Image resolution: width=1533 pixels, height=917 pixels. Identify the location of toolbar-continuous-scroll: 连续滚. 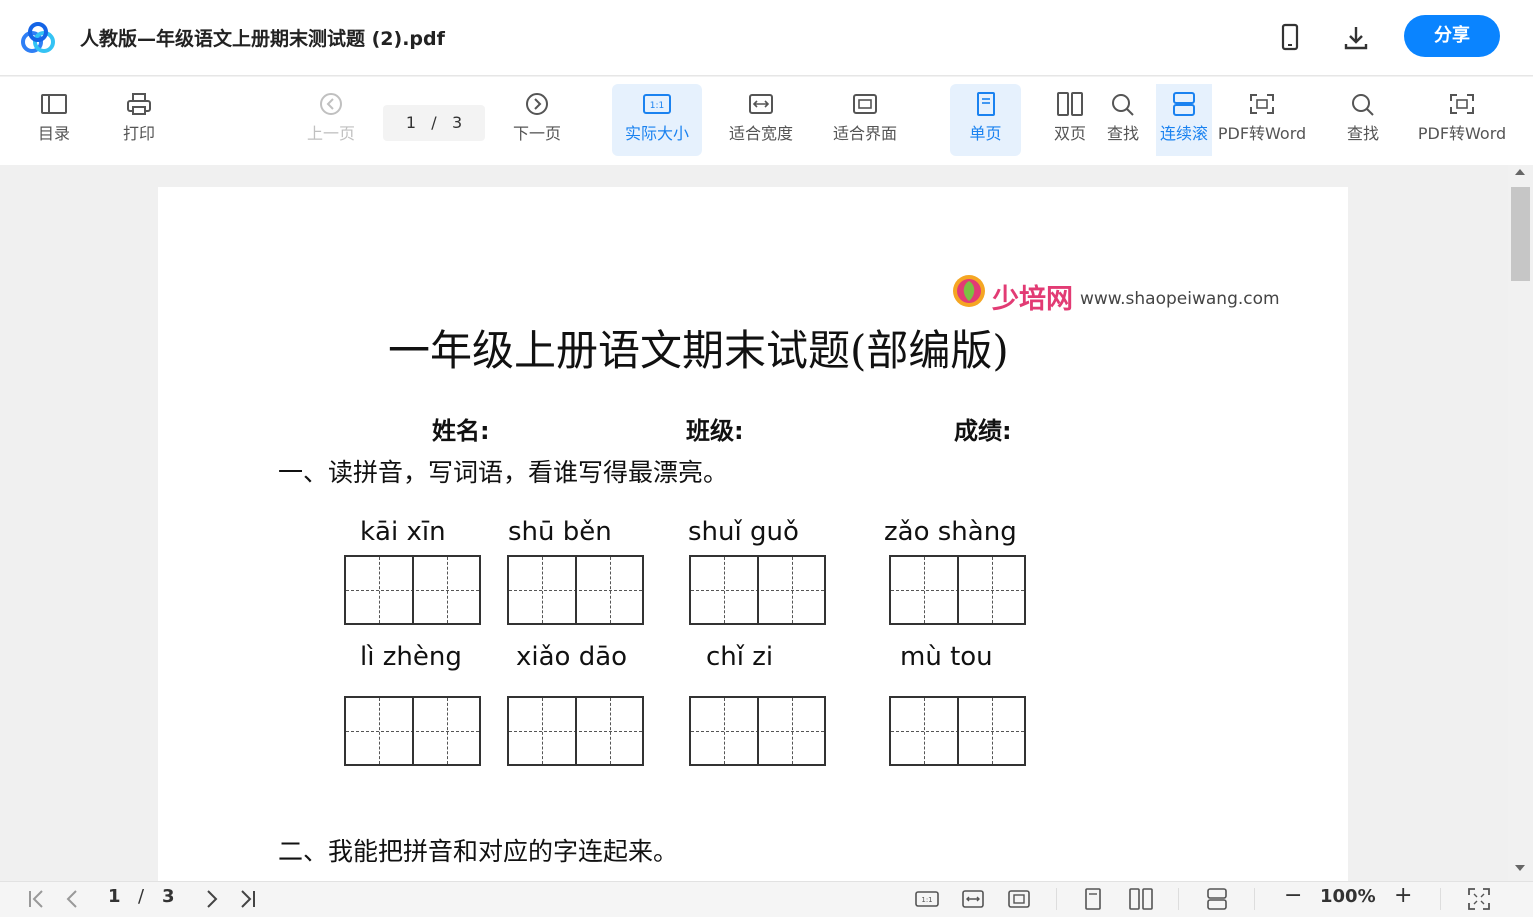
(1184, 120).